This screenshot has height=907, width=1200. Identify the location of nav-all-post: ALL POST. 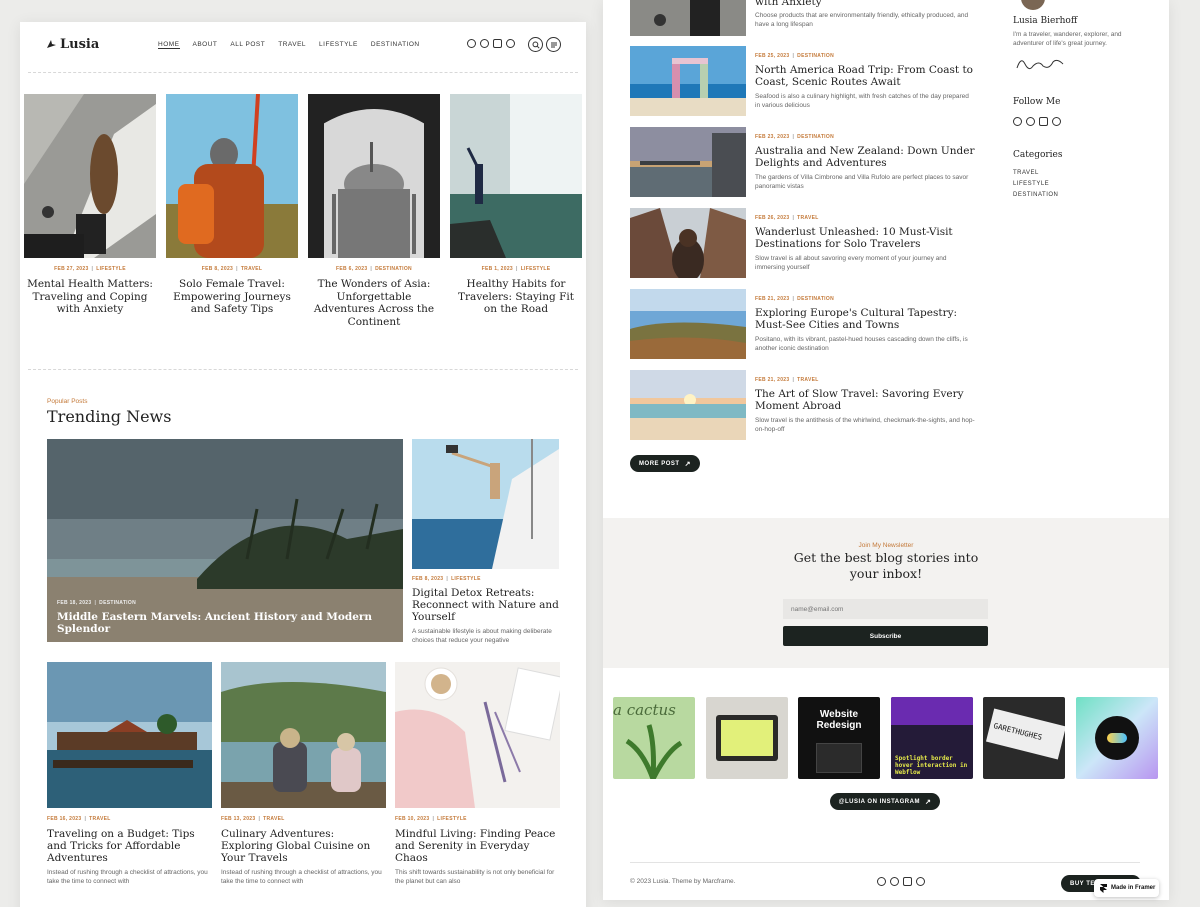
(247, 45).